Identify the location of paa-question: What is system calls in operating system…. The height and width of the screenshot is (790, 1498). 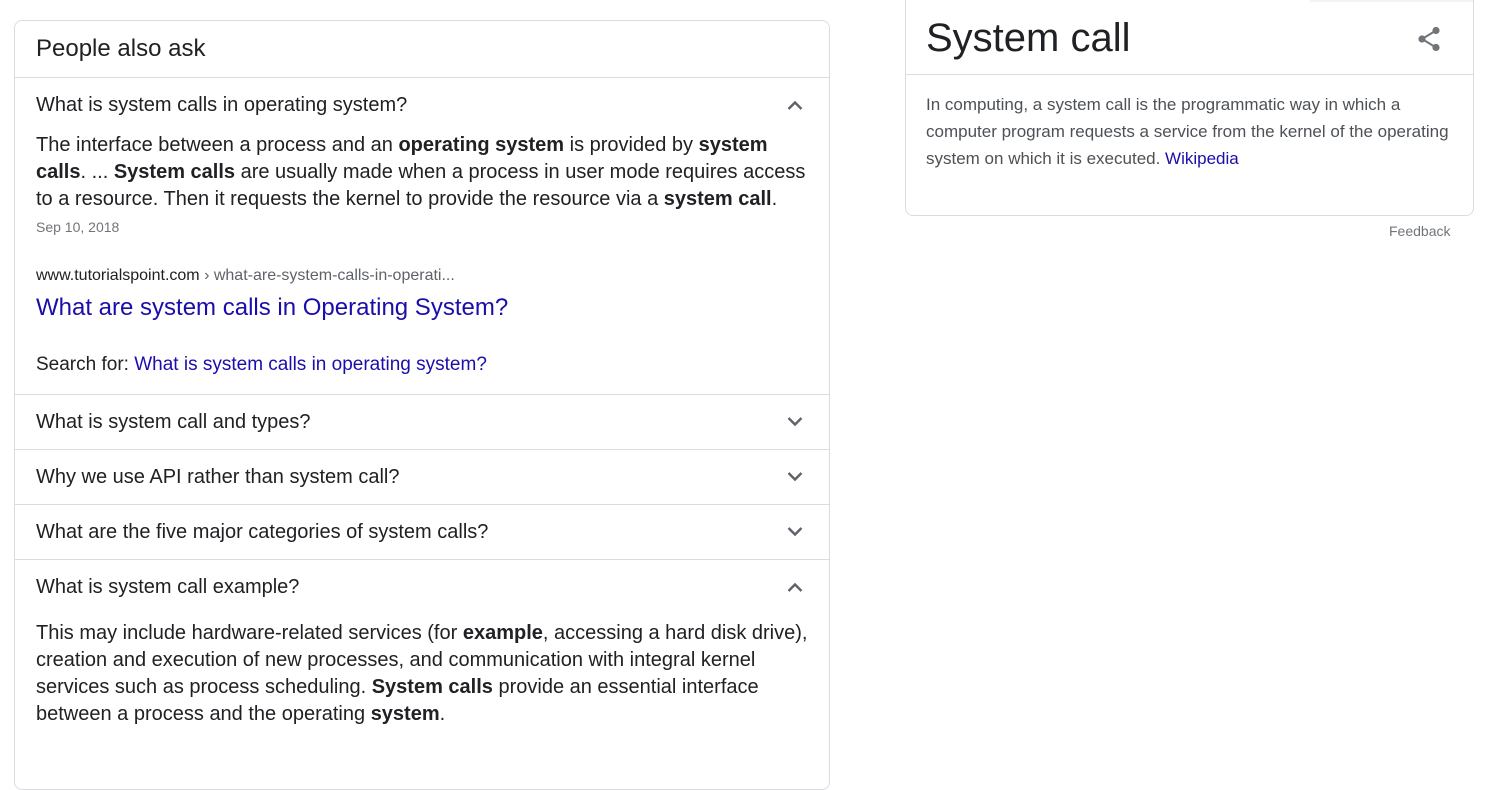
(422, 105).